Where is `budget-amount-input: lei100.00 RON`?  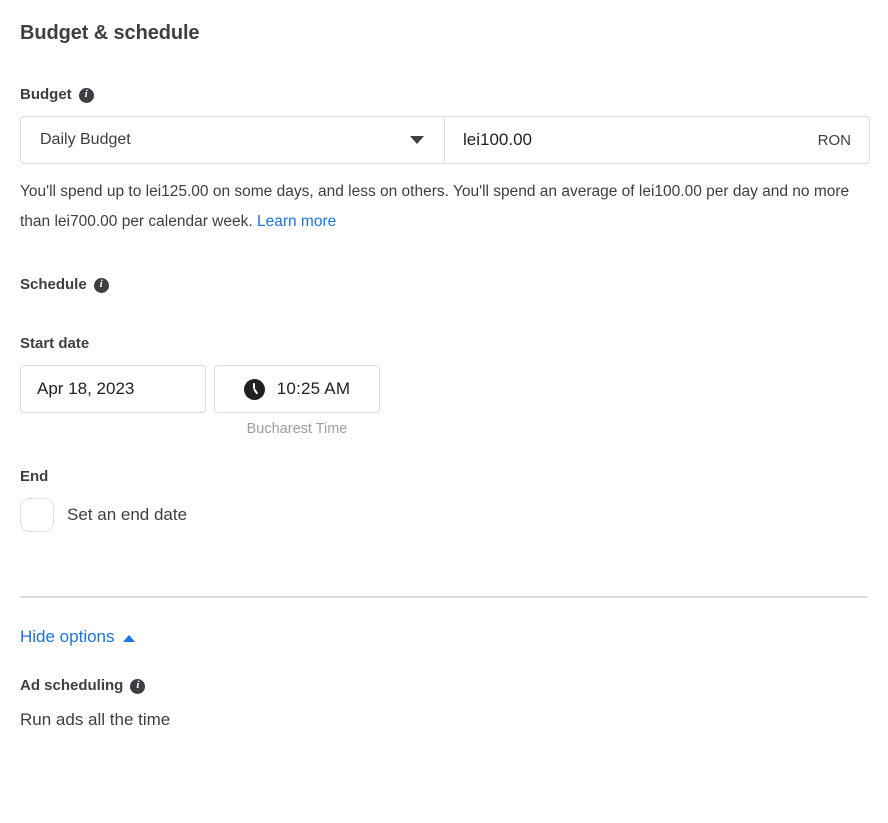 budget-amount-input: lei100.00 RON is located at coordinates (657, 140).